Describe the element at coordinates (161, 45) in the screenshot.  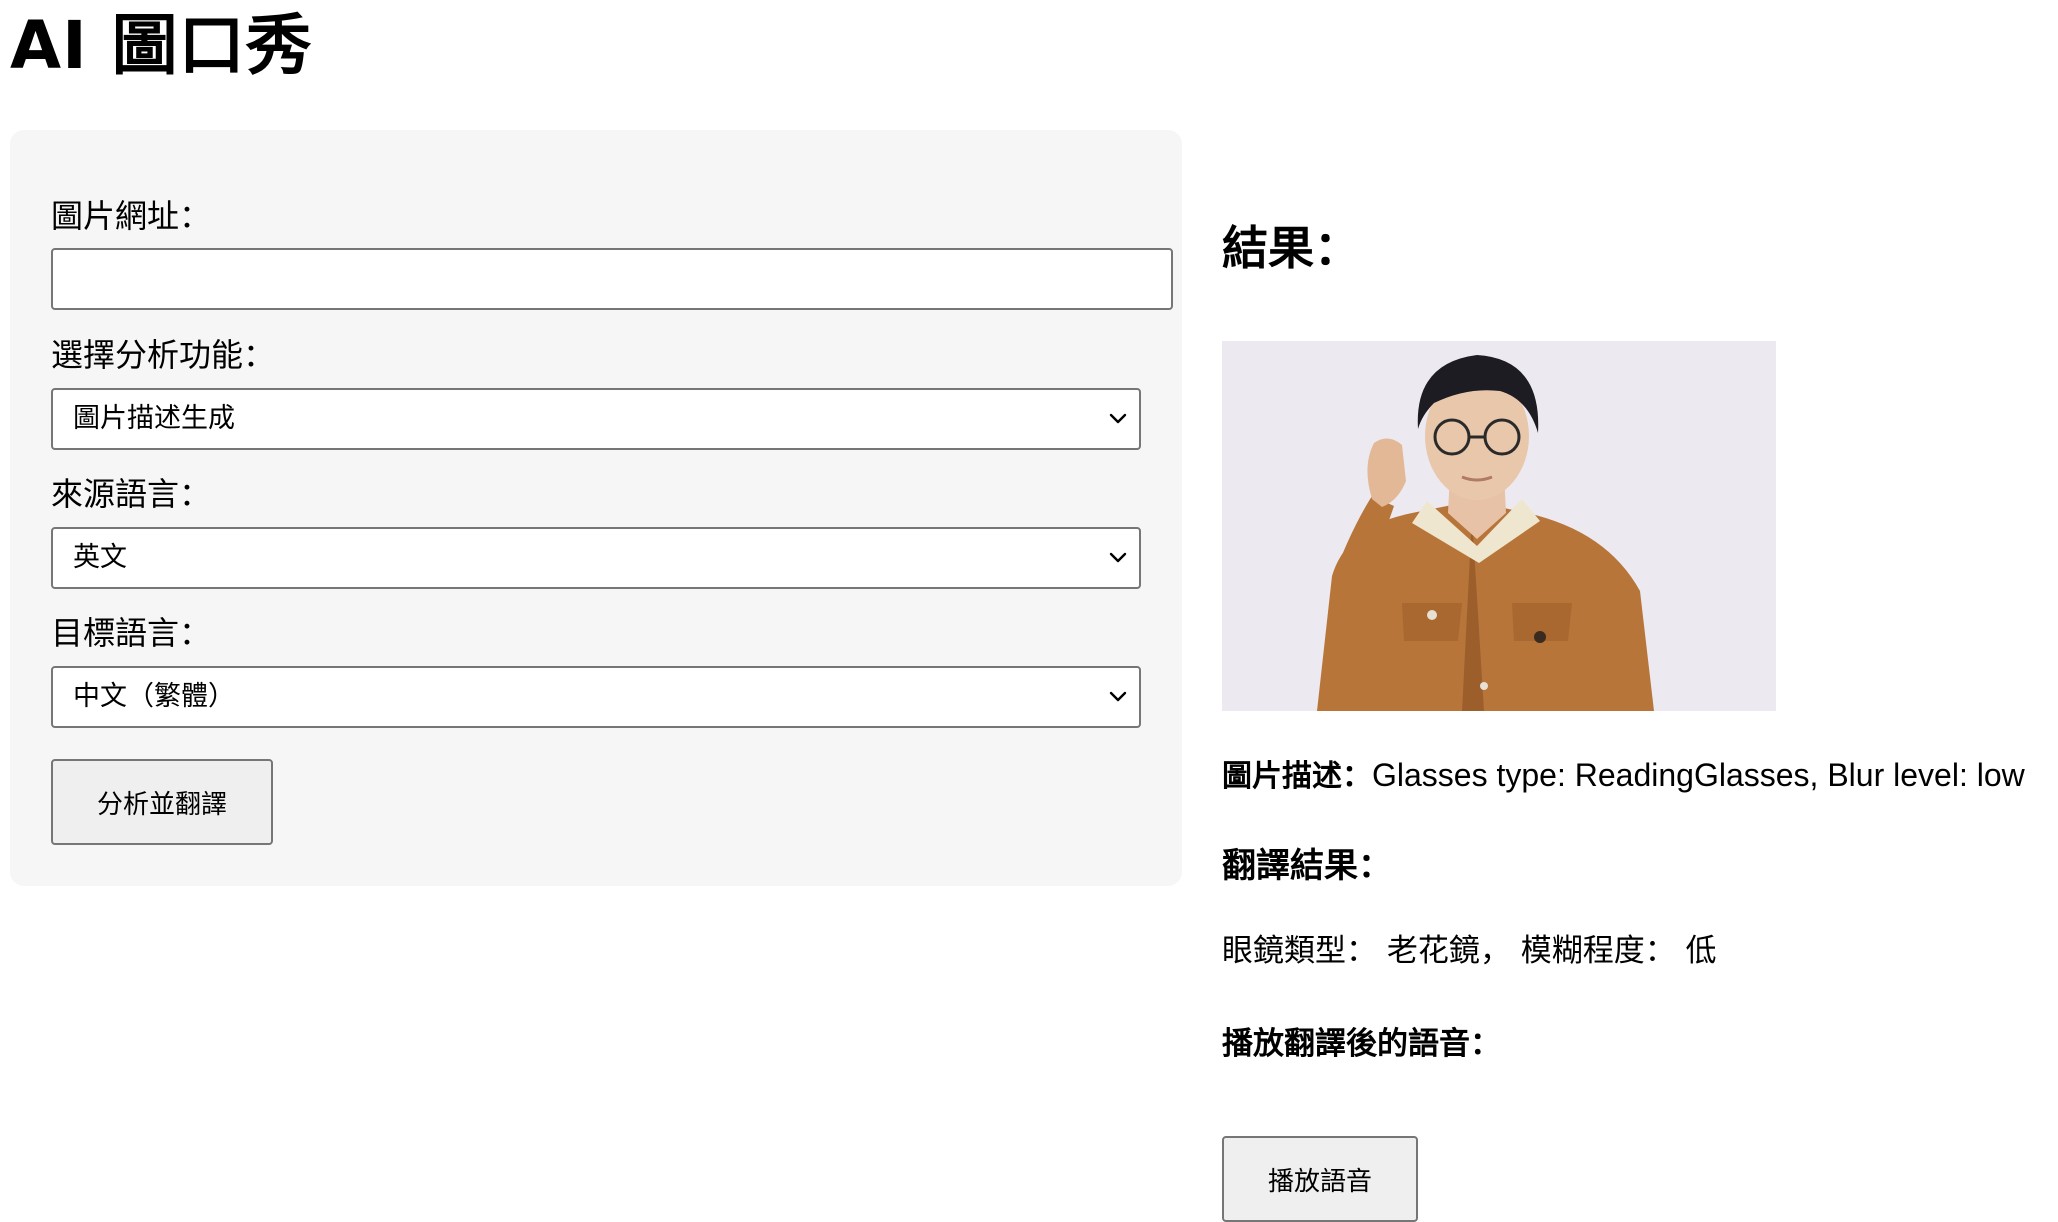
I see `page-title: AI 圖口秀` at that location.